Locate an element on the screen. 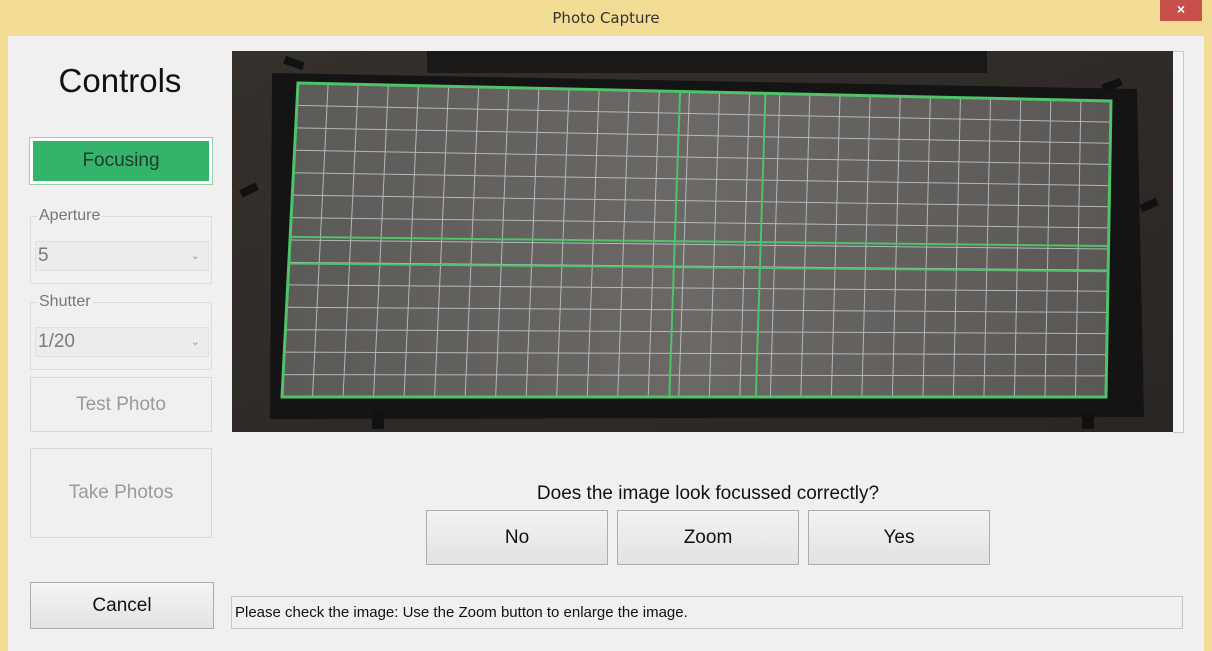 The height and width of the screenshot is (651, 1212). aperture-select: 5 ⌄ is located at coordinates (122, 256).